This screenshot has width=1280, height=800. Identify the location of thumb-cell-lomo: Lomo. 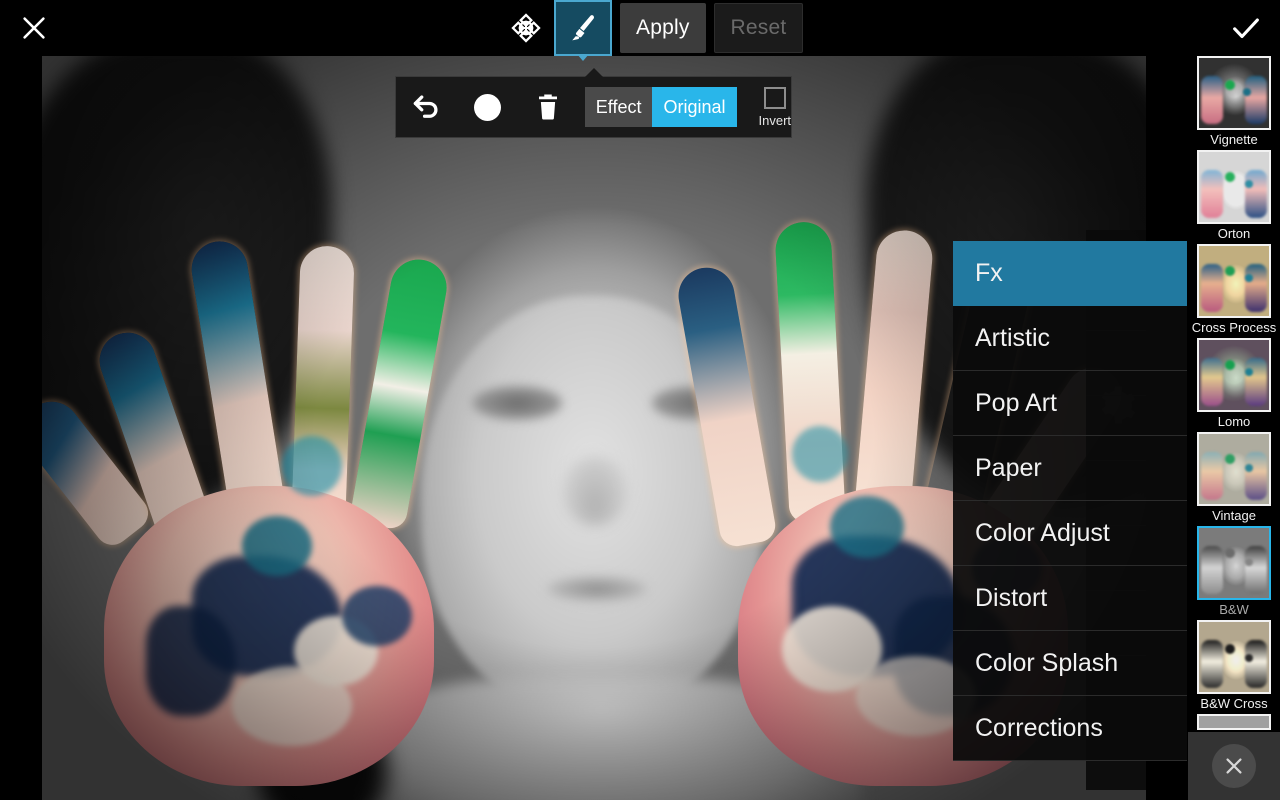
(1234, 385).